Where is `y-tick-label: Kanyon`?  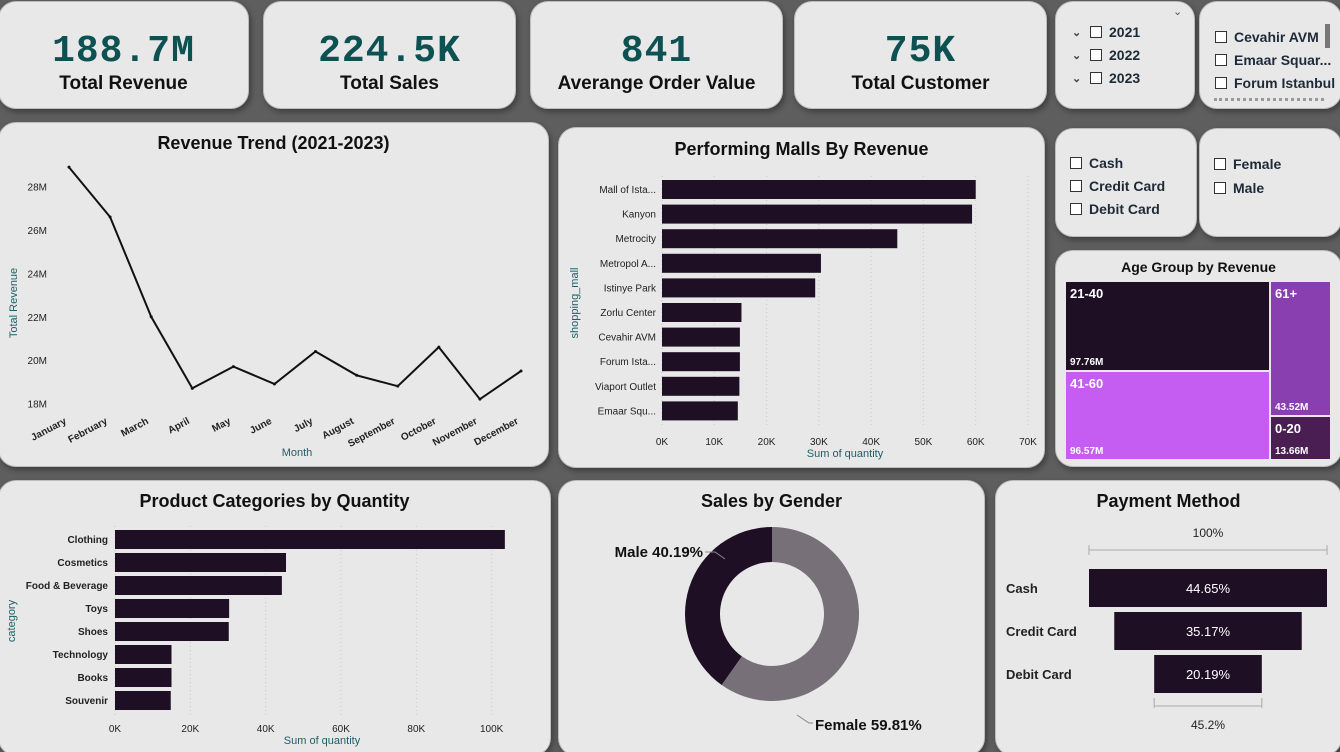
y-tick-label: Kanyon is located at coordinates (639, 215).